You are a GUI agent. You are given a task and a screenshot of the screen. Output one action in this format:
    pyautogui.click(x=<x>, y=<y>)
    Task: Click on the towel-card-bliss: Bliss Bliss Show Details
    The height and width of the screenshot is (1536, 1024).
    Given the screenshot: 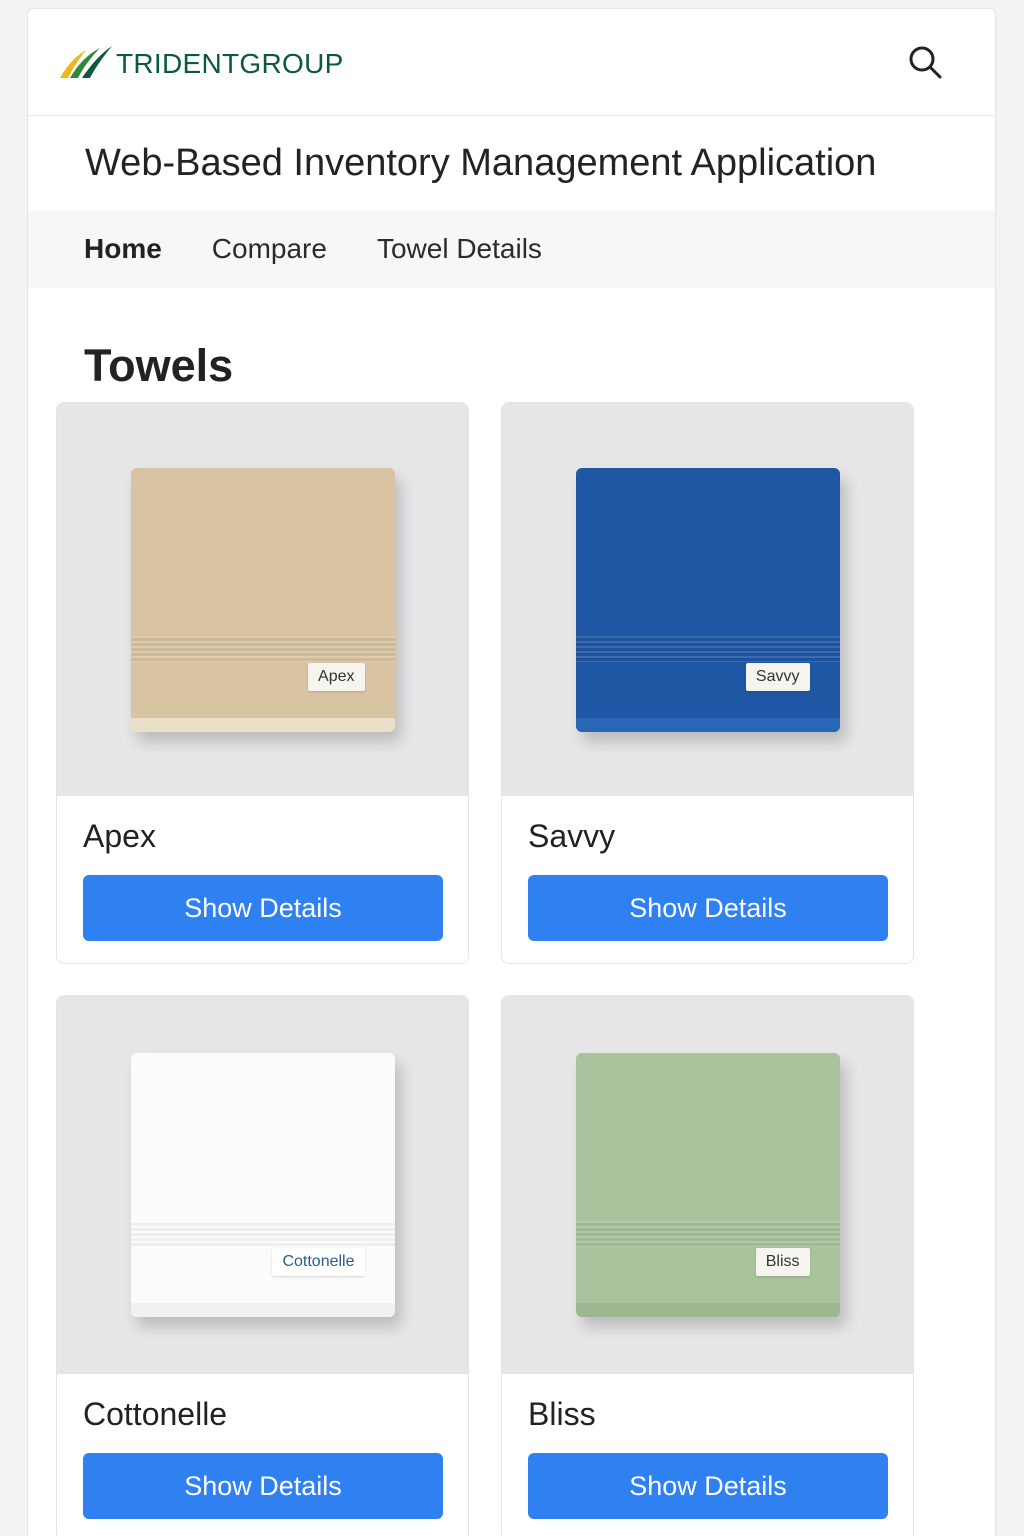 What is the action you would take?
    pyautogui.click(x=707, y=1265)
    